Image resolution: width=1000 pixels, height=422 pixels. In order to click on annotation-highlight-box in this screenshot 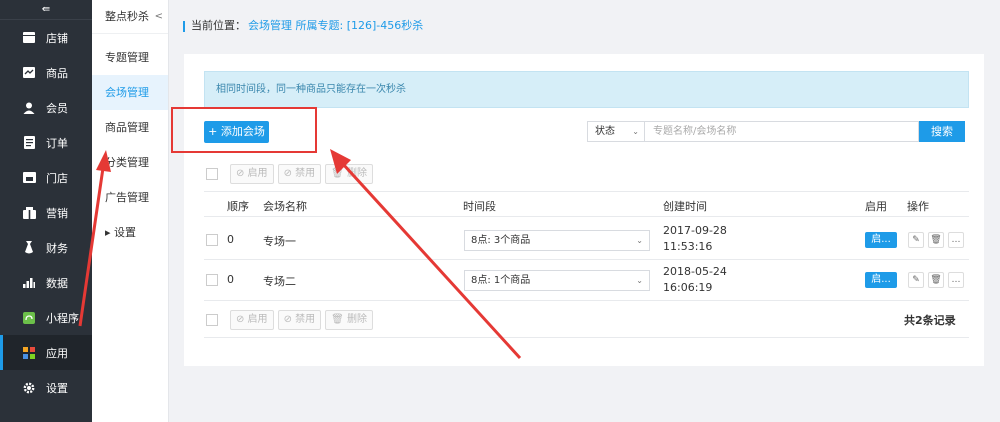, I will do `click(244, 130)`.